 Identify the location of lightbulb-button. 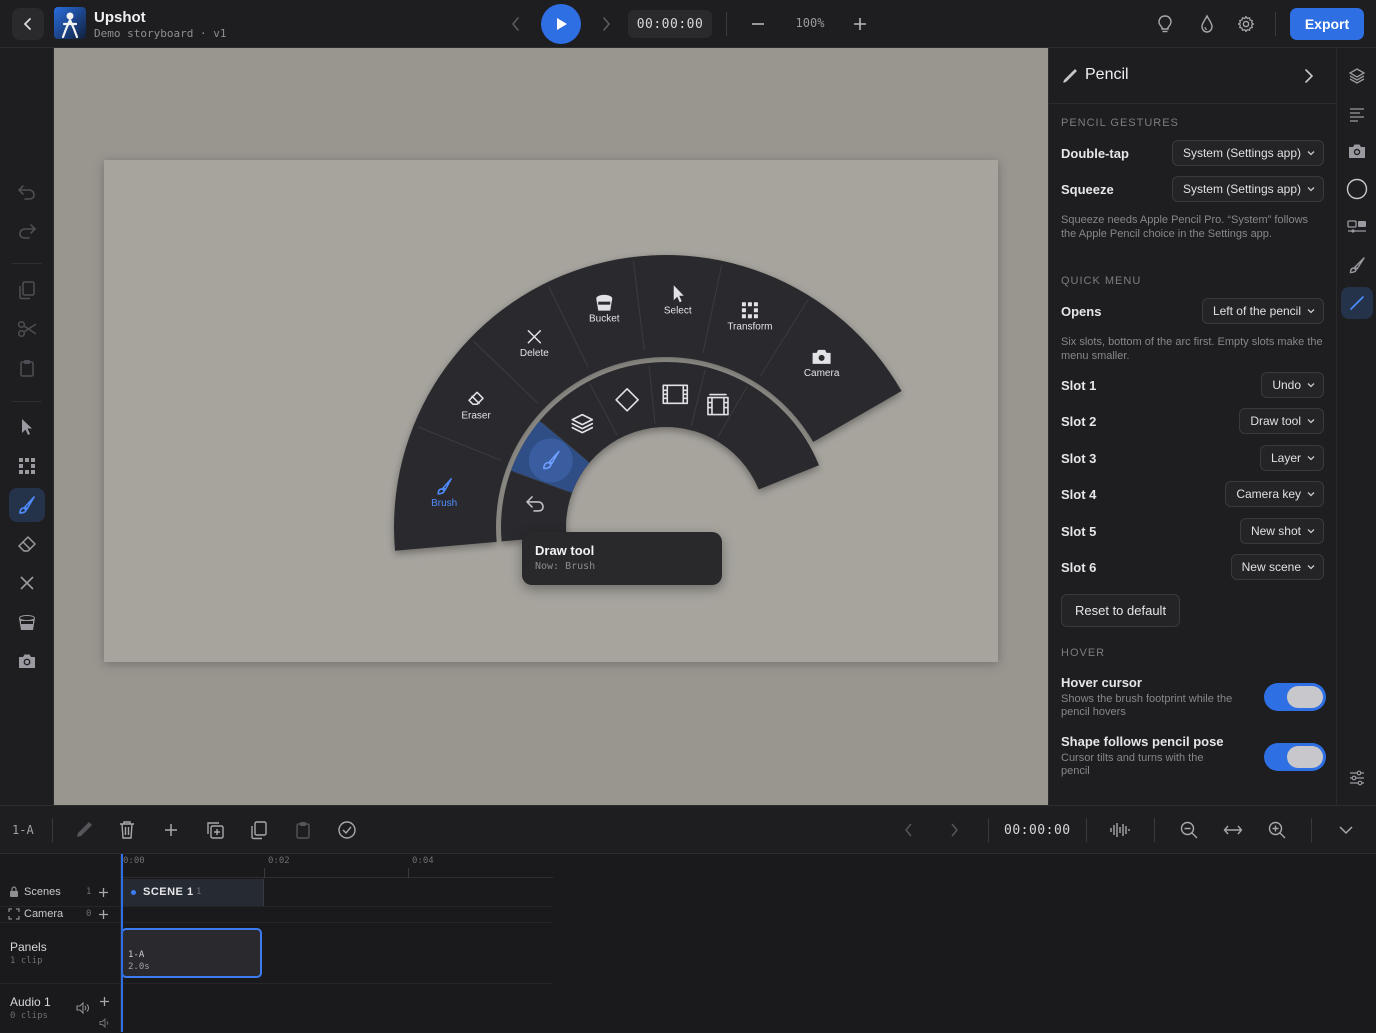
(1165, 24).